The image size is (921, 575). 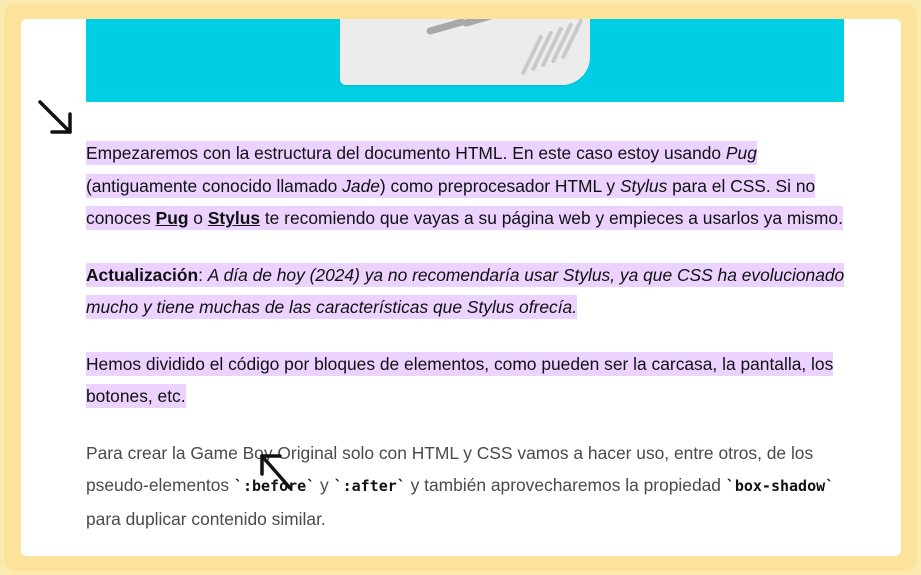 What do you see at coordinates (565, 485) in the screenshot?
I see `text: y también aprovecharemos la propiedad` at bounding box center [565, 485].